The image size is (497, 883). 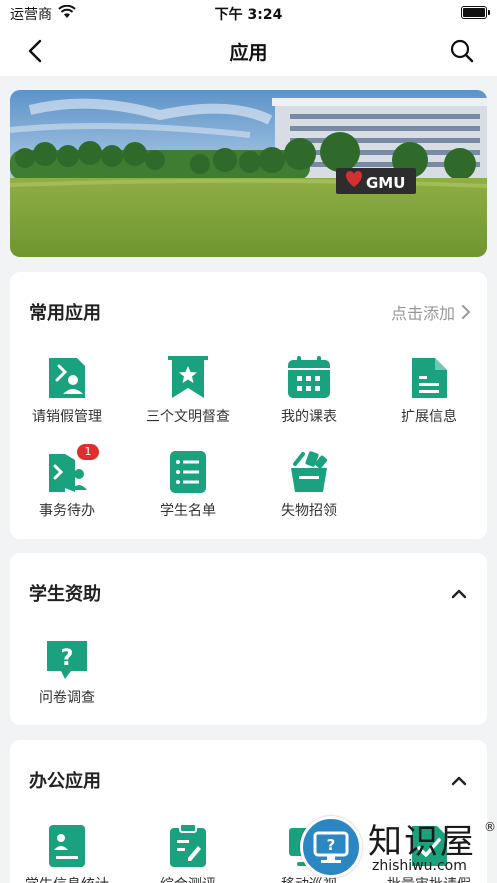 I want to click on app-pending-tasks: 1 事务待办, so click(x=67, y=482).